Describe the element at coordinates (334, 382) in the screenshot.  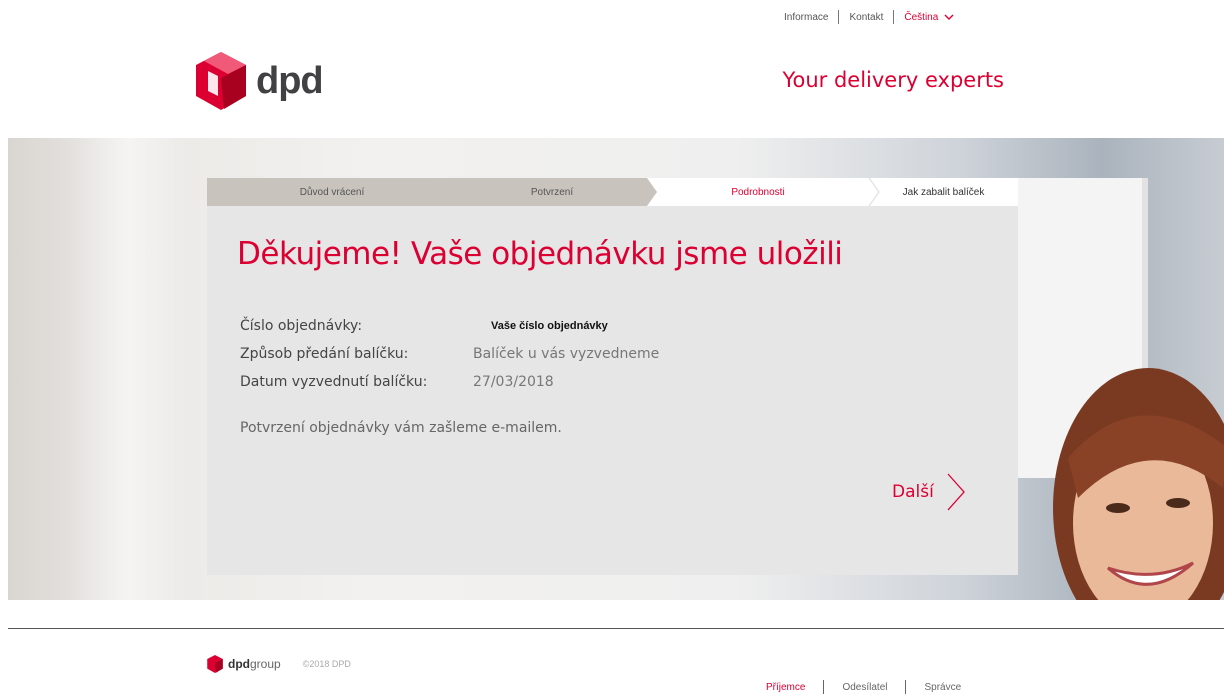
I see `field-label: Datum vyzvednutí balíčku:` at that location.